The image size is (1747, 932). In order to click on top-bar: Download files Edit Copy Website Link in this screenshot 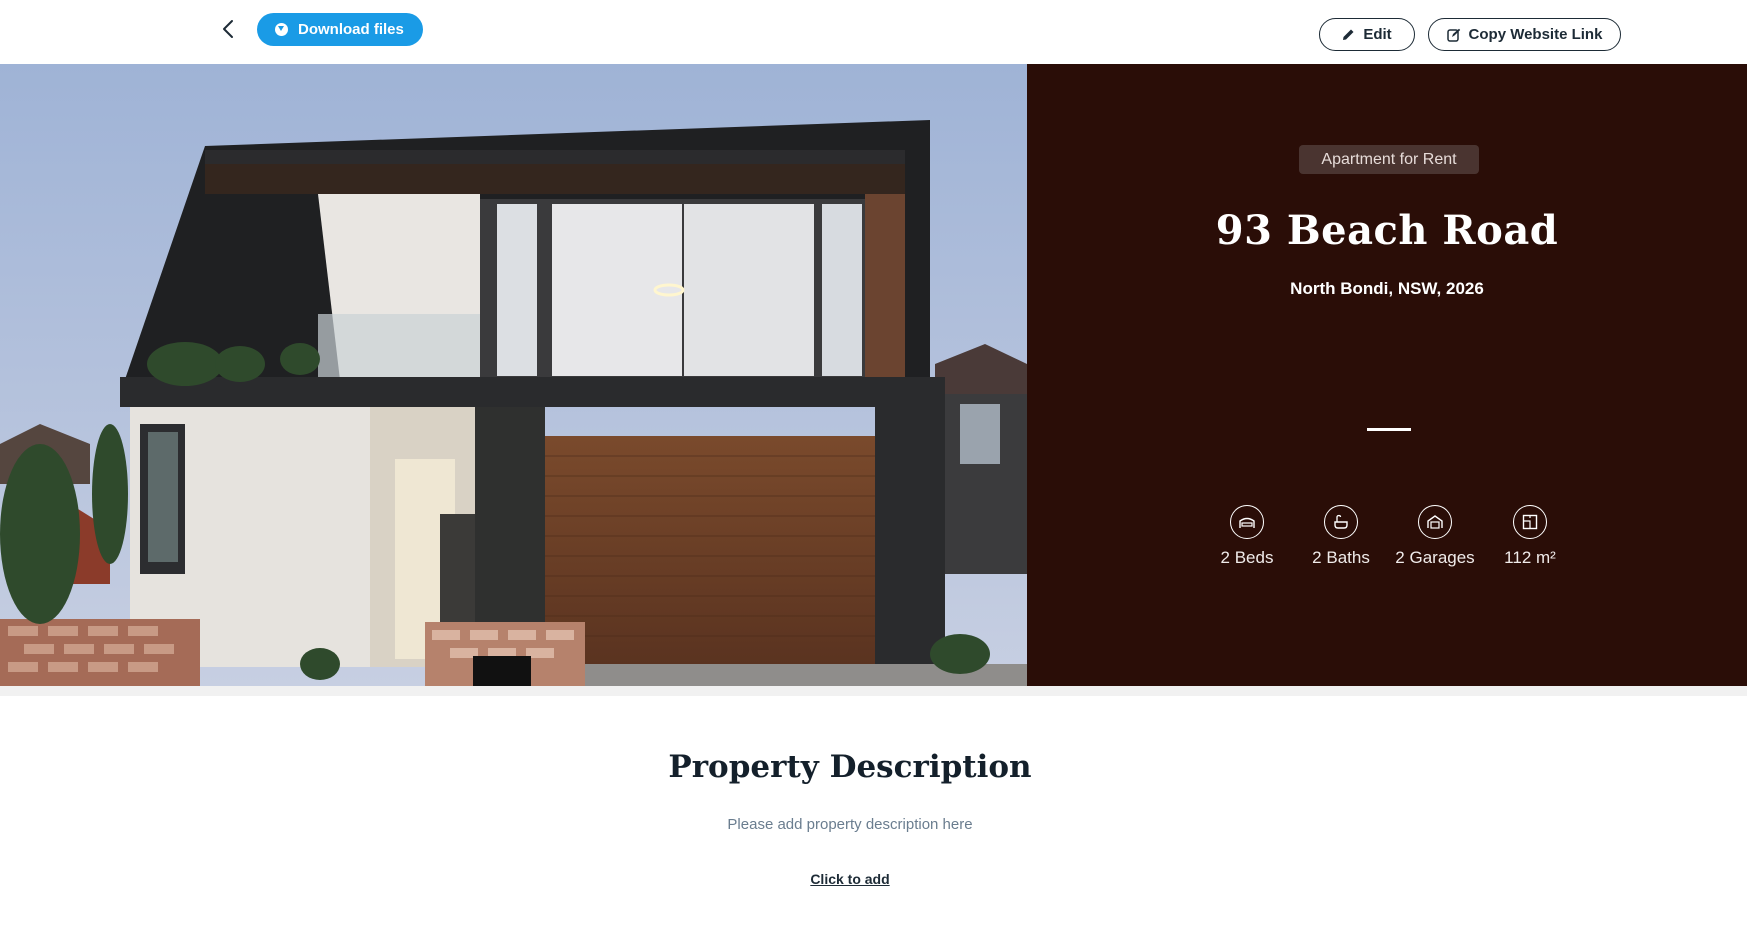, I will do `click(873, 32)`.